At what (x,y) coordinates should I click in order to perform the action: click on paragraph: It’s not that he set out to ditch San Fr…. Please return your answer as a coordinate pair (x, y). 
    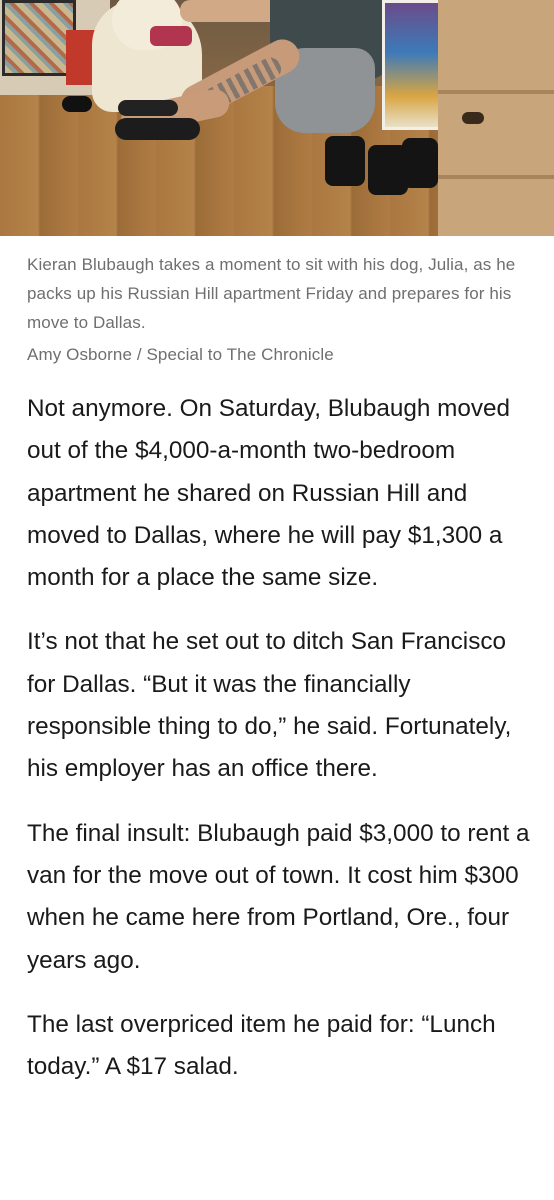
    Looking at the image, I should click on (269, 705).